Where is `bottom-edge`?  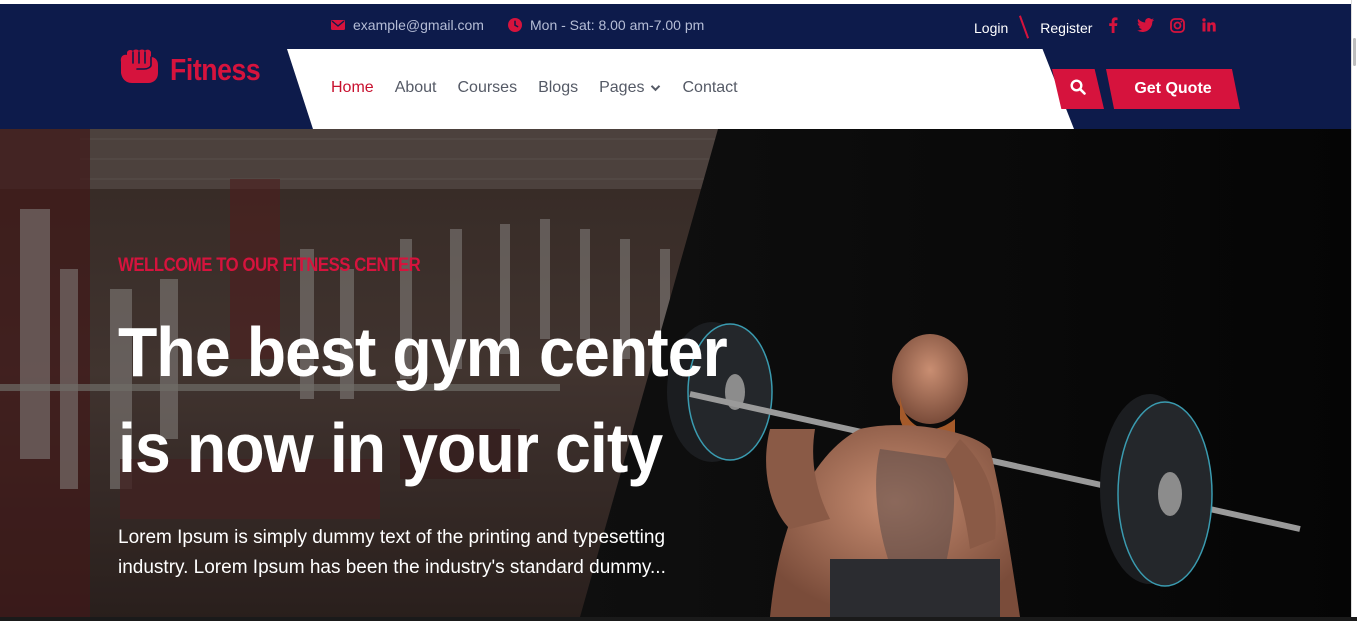
bottom-edge is located at coordinates (678, 619).